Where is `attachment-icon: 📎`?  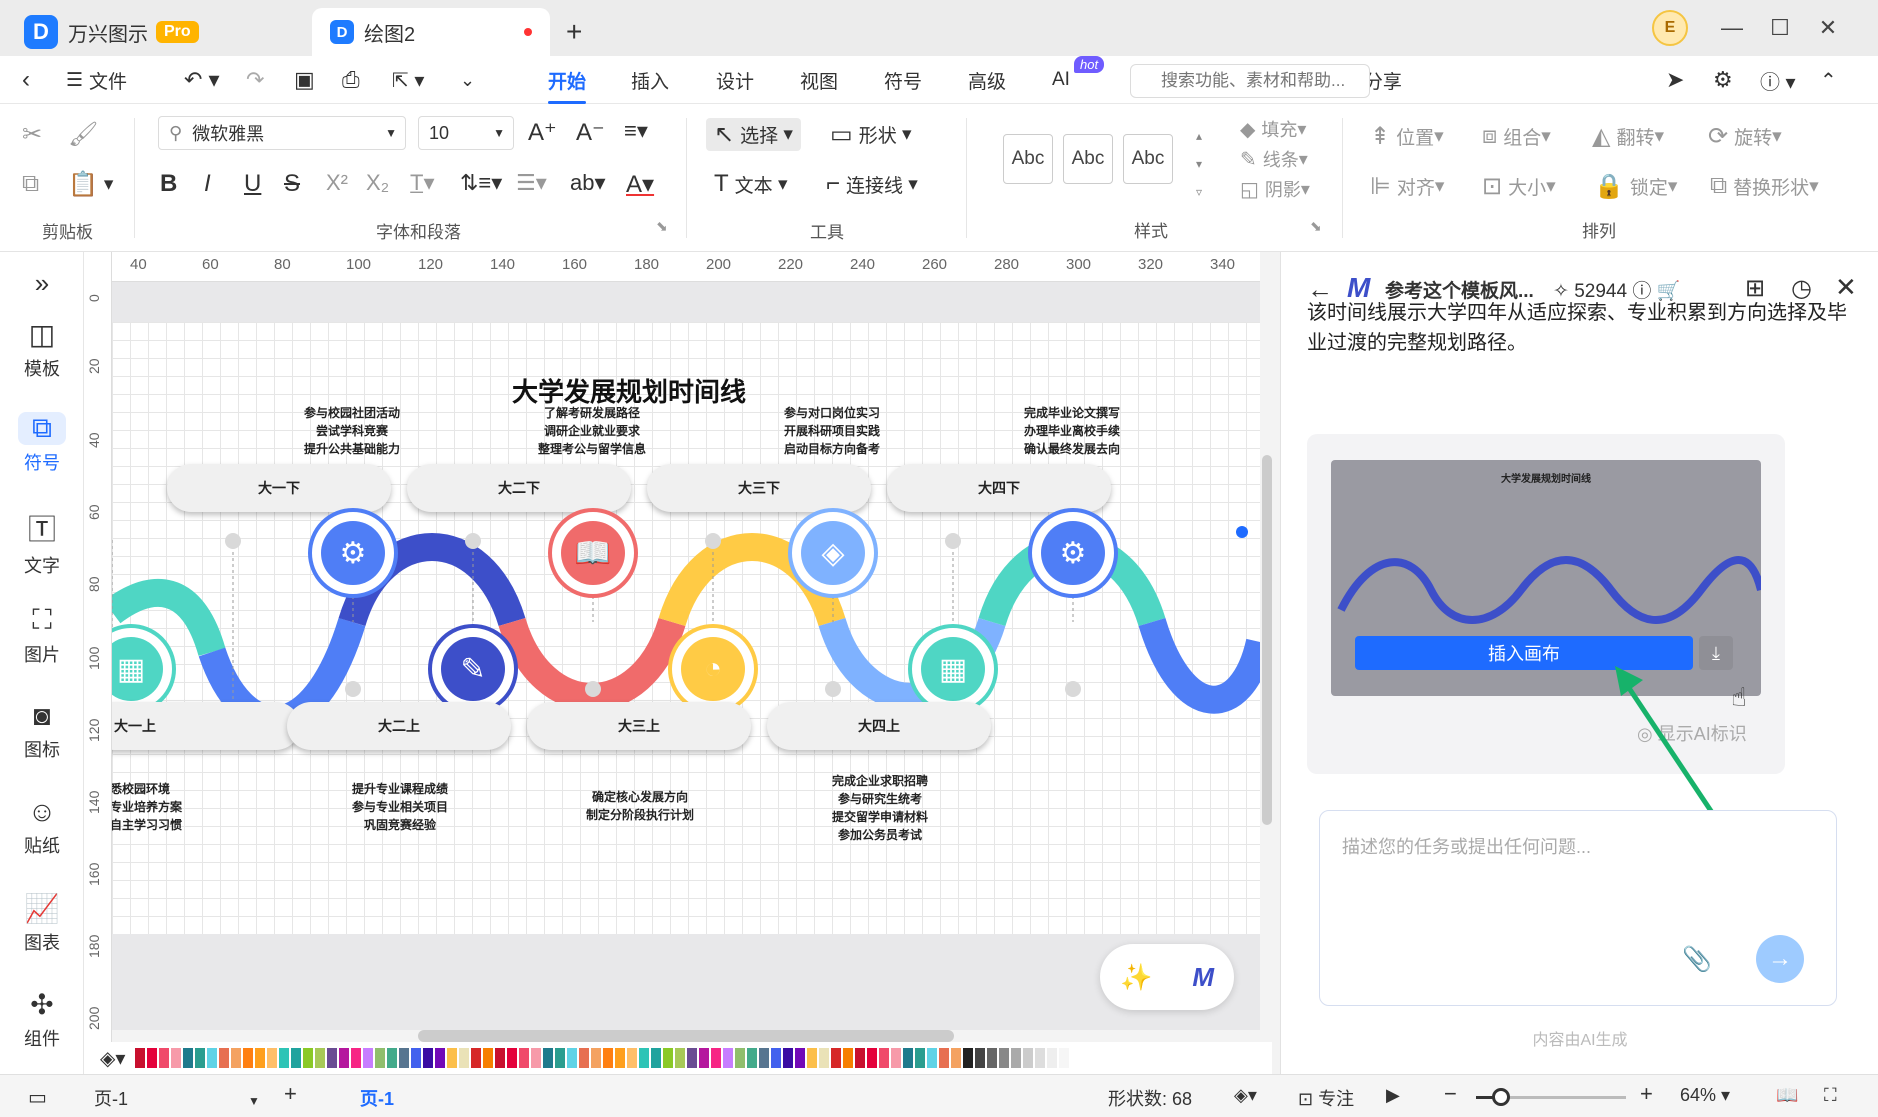
attachment-icon: 📎 is located at coordinates (1697, 959).